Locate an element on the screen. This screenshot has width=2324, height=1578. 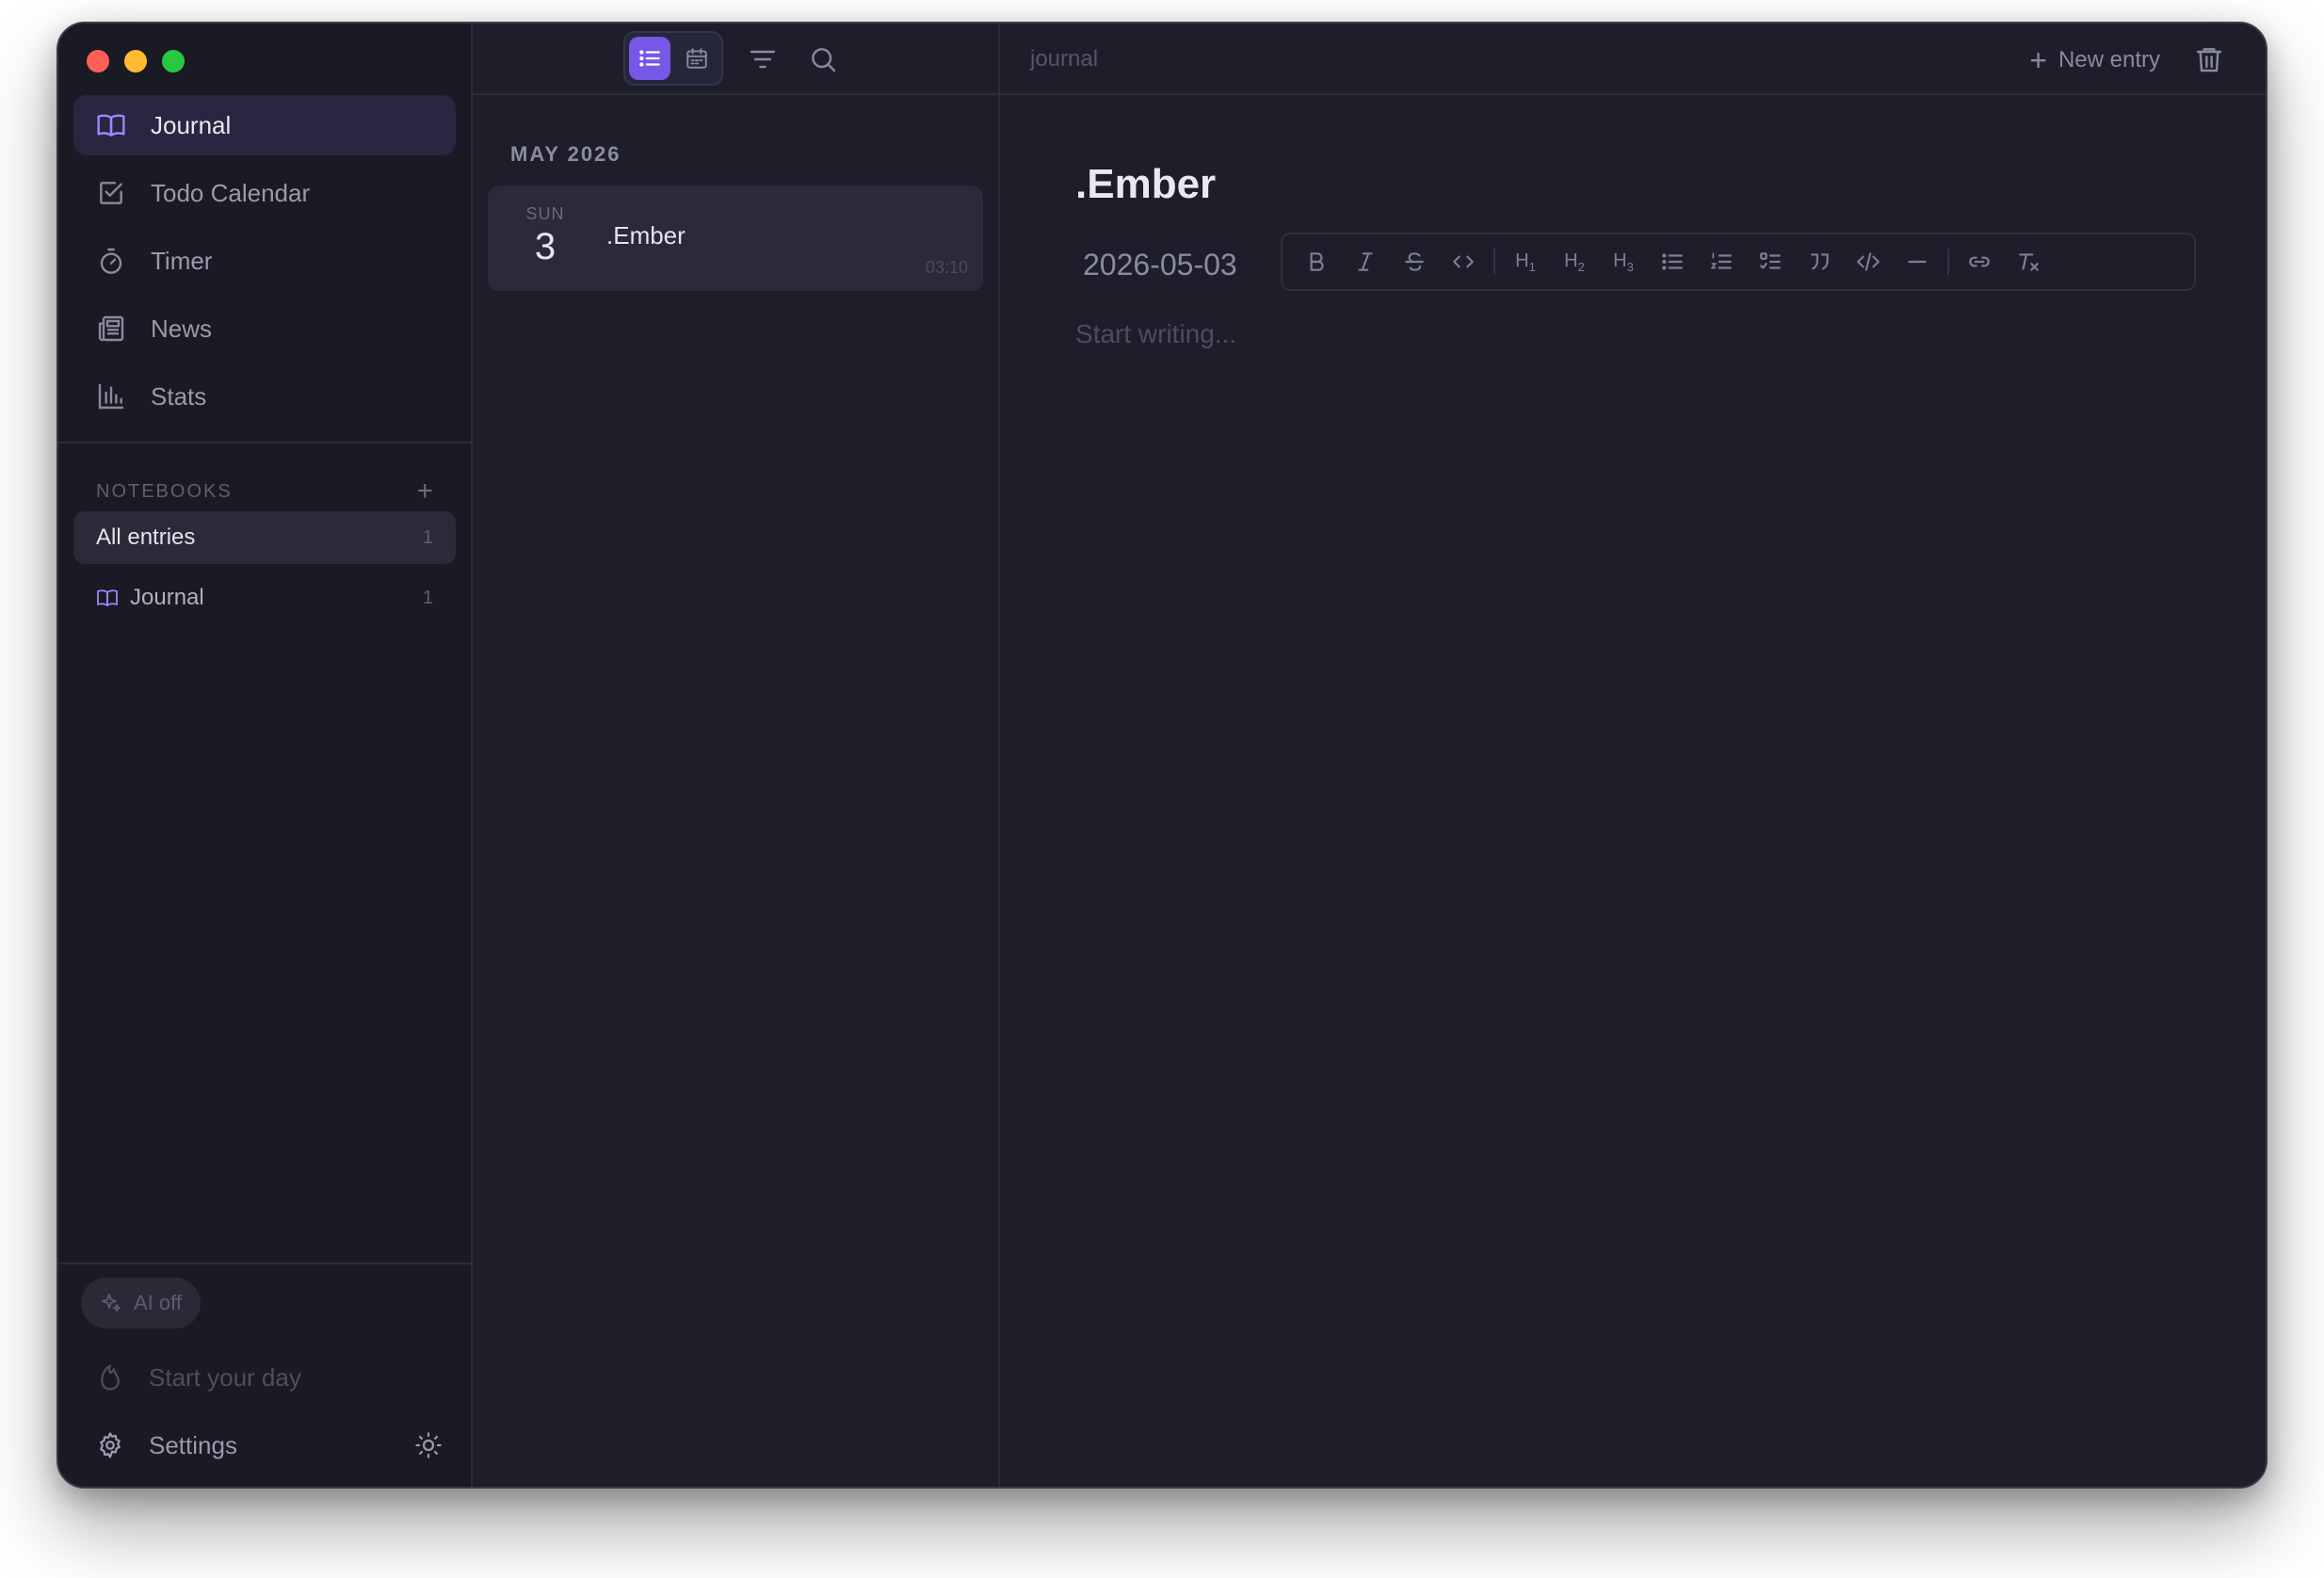
horizontal-rule-icon is located at coordinates (1917, 262).